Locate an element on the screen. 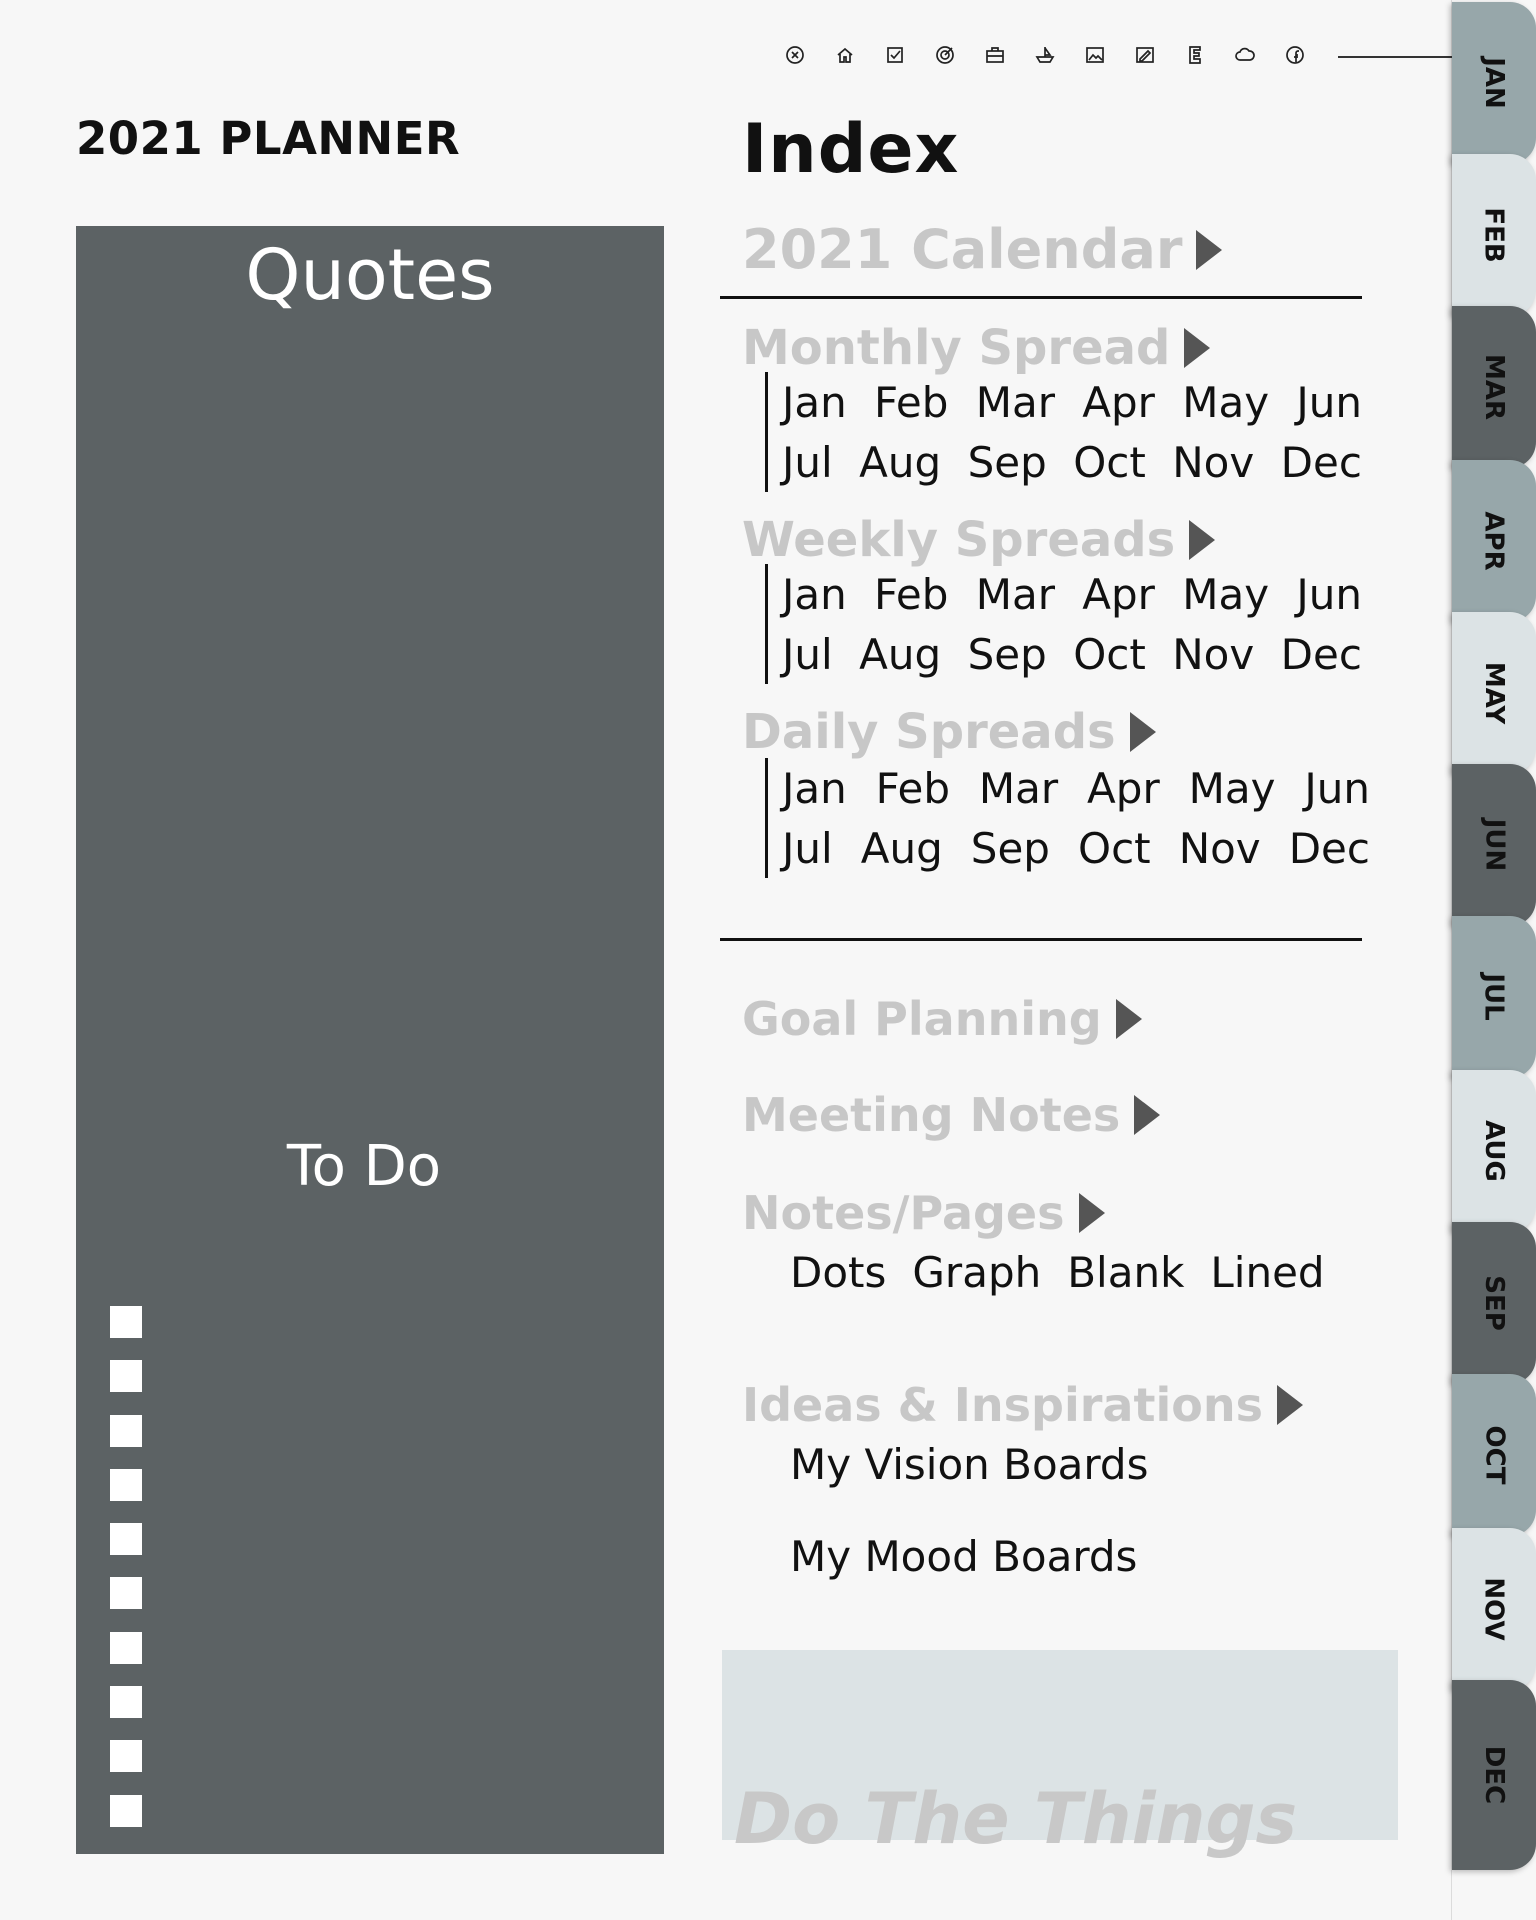 This screenshot has height=1920, width=1536. image-icon is located at coordinates (1095, 55).